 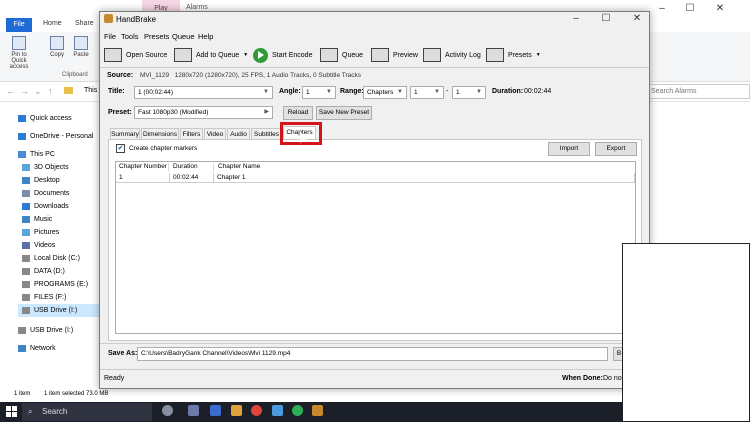 What do you see at coordinates (155, 75) in the screenshot?
I see `source-name: MVI_1129` at bounding box center [155, 75].